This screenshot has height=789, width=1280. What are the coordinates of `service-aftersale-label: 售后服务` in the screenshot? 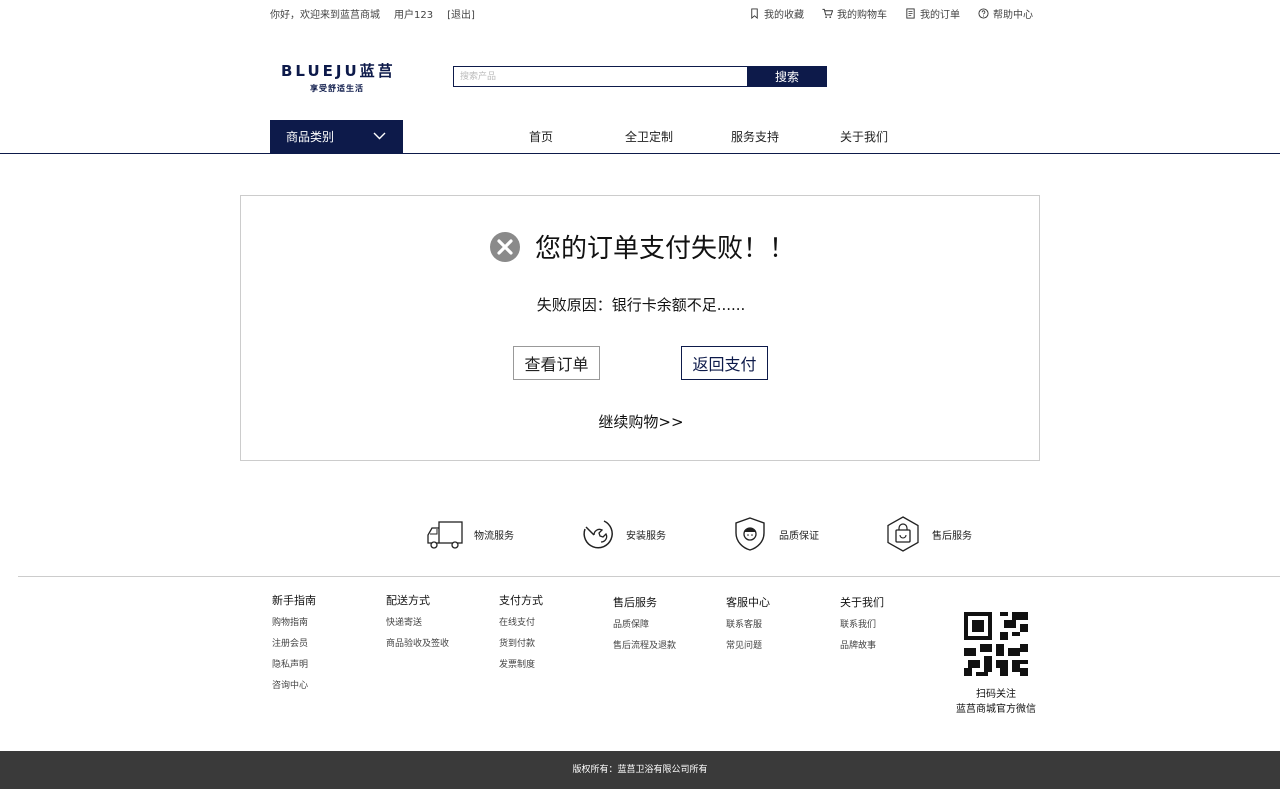 It's located at (952, 536).